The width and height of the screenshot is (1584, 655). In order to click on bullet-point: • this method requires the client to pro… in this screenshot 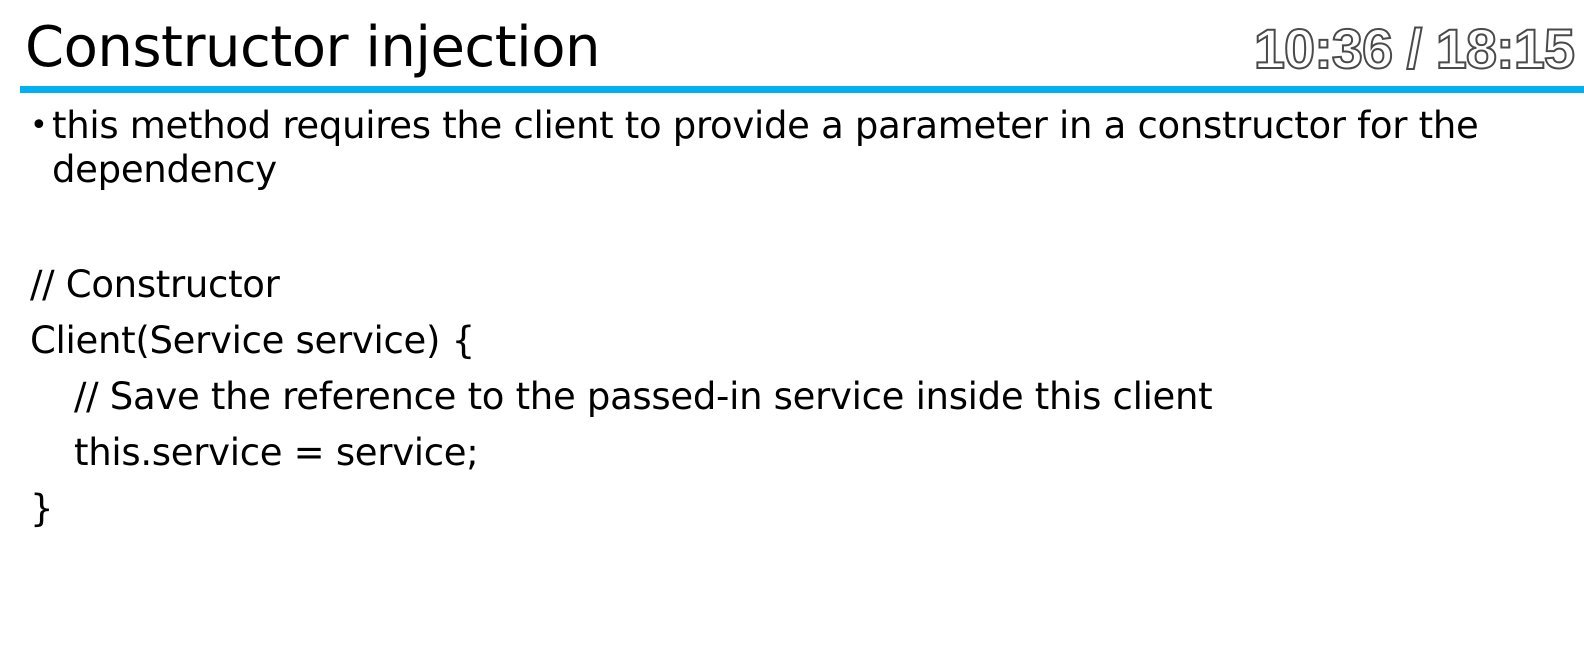, I will do `click(800, 148)`.